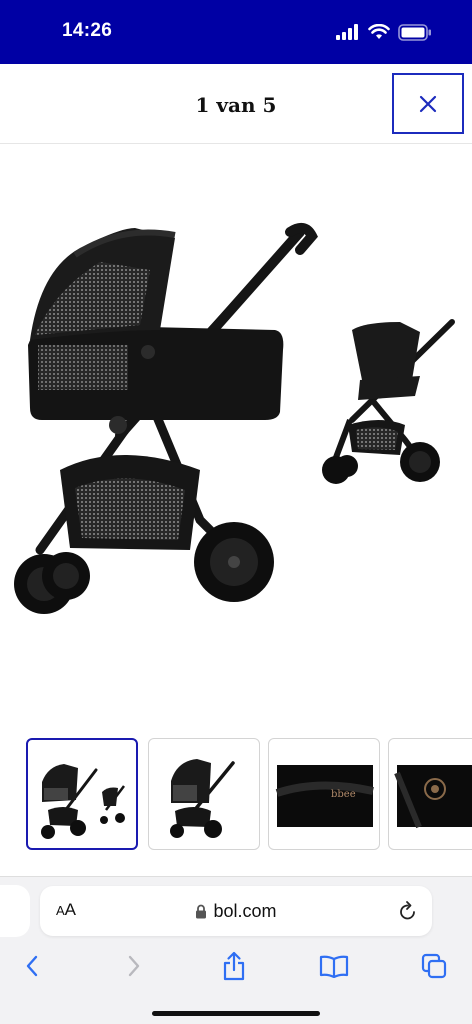 Image resolution: width=472 pixels, height=1024 pixels. I want to click on forward-icon, so click(134, 966).